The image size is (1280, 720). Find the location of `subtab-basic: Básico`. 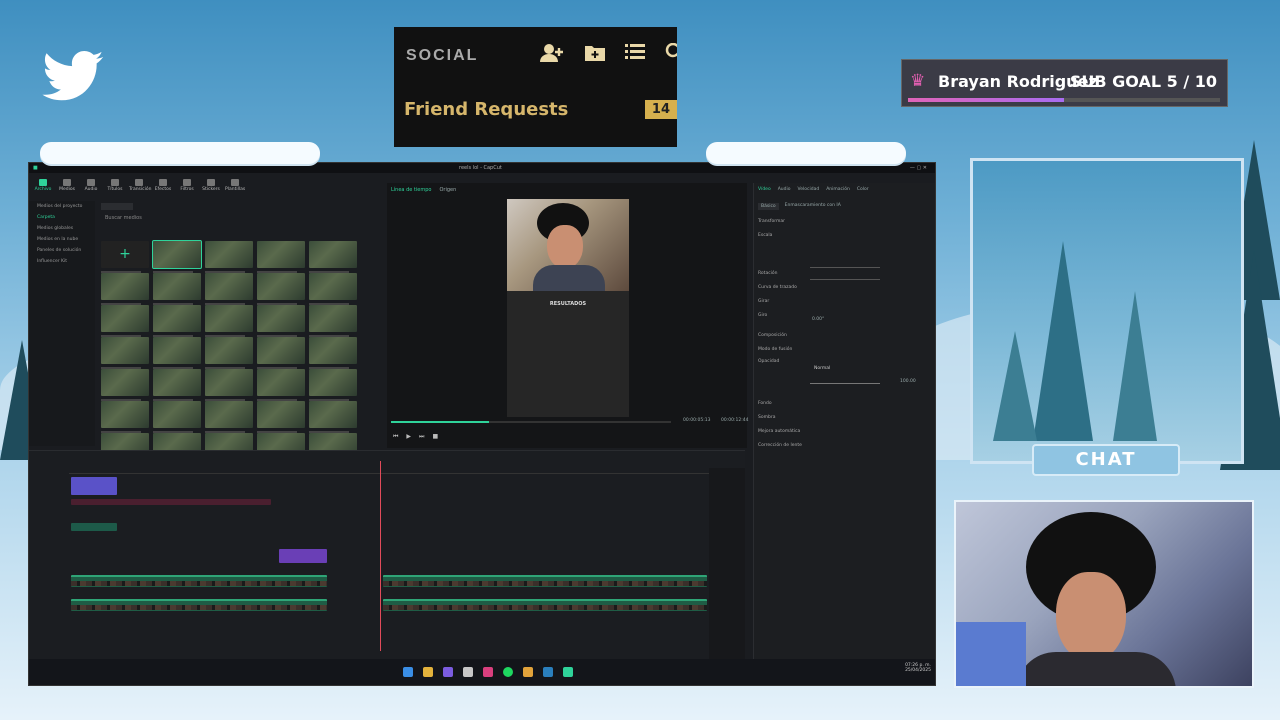

subtab-basic: Básico is located at coordinates (768, 206).